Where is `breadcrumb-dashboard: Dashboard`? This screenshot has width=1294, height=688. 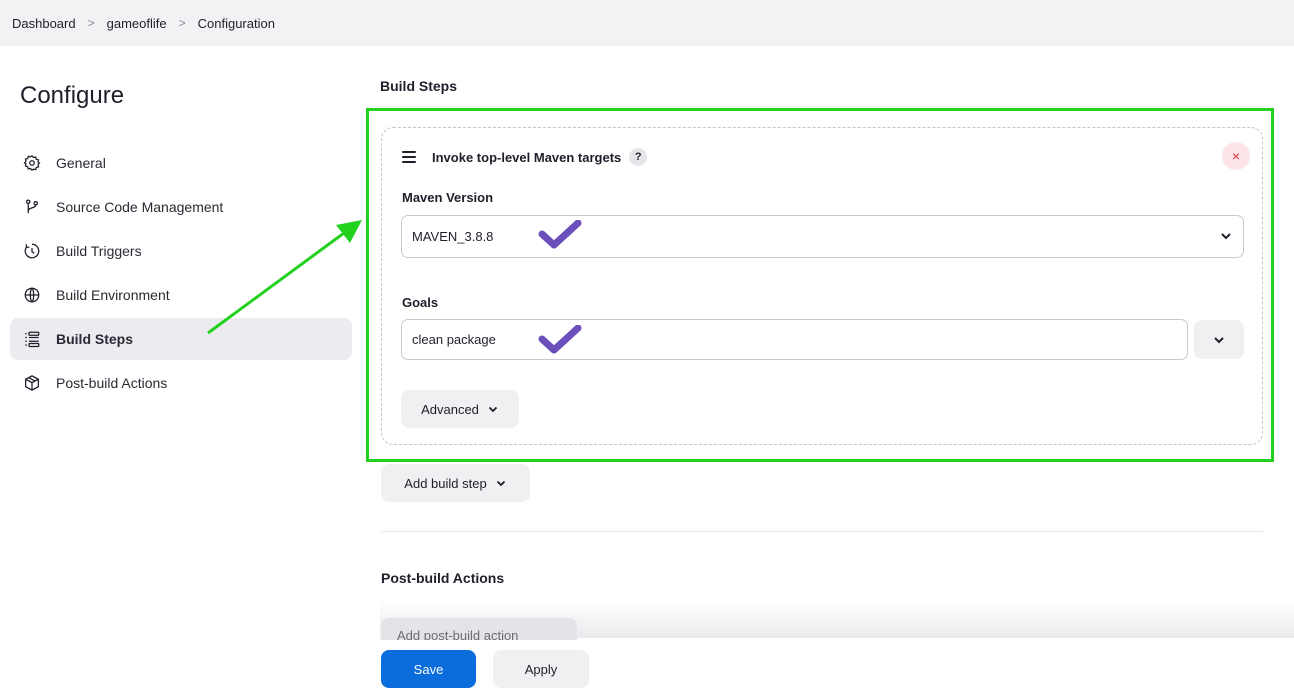
breadcrumb-dashboard: Dashboard is located at coordinates (44, 23).